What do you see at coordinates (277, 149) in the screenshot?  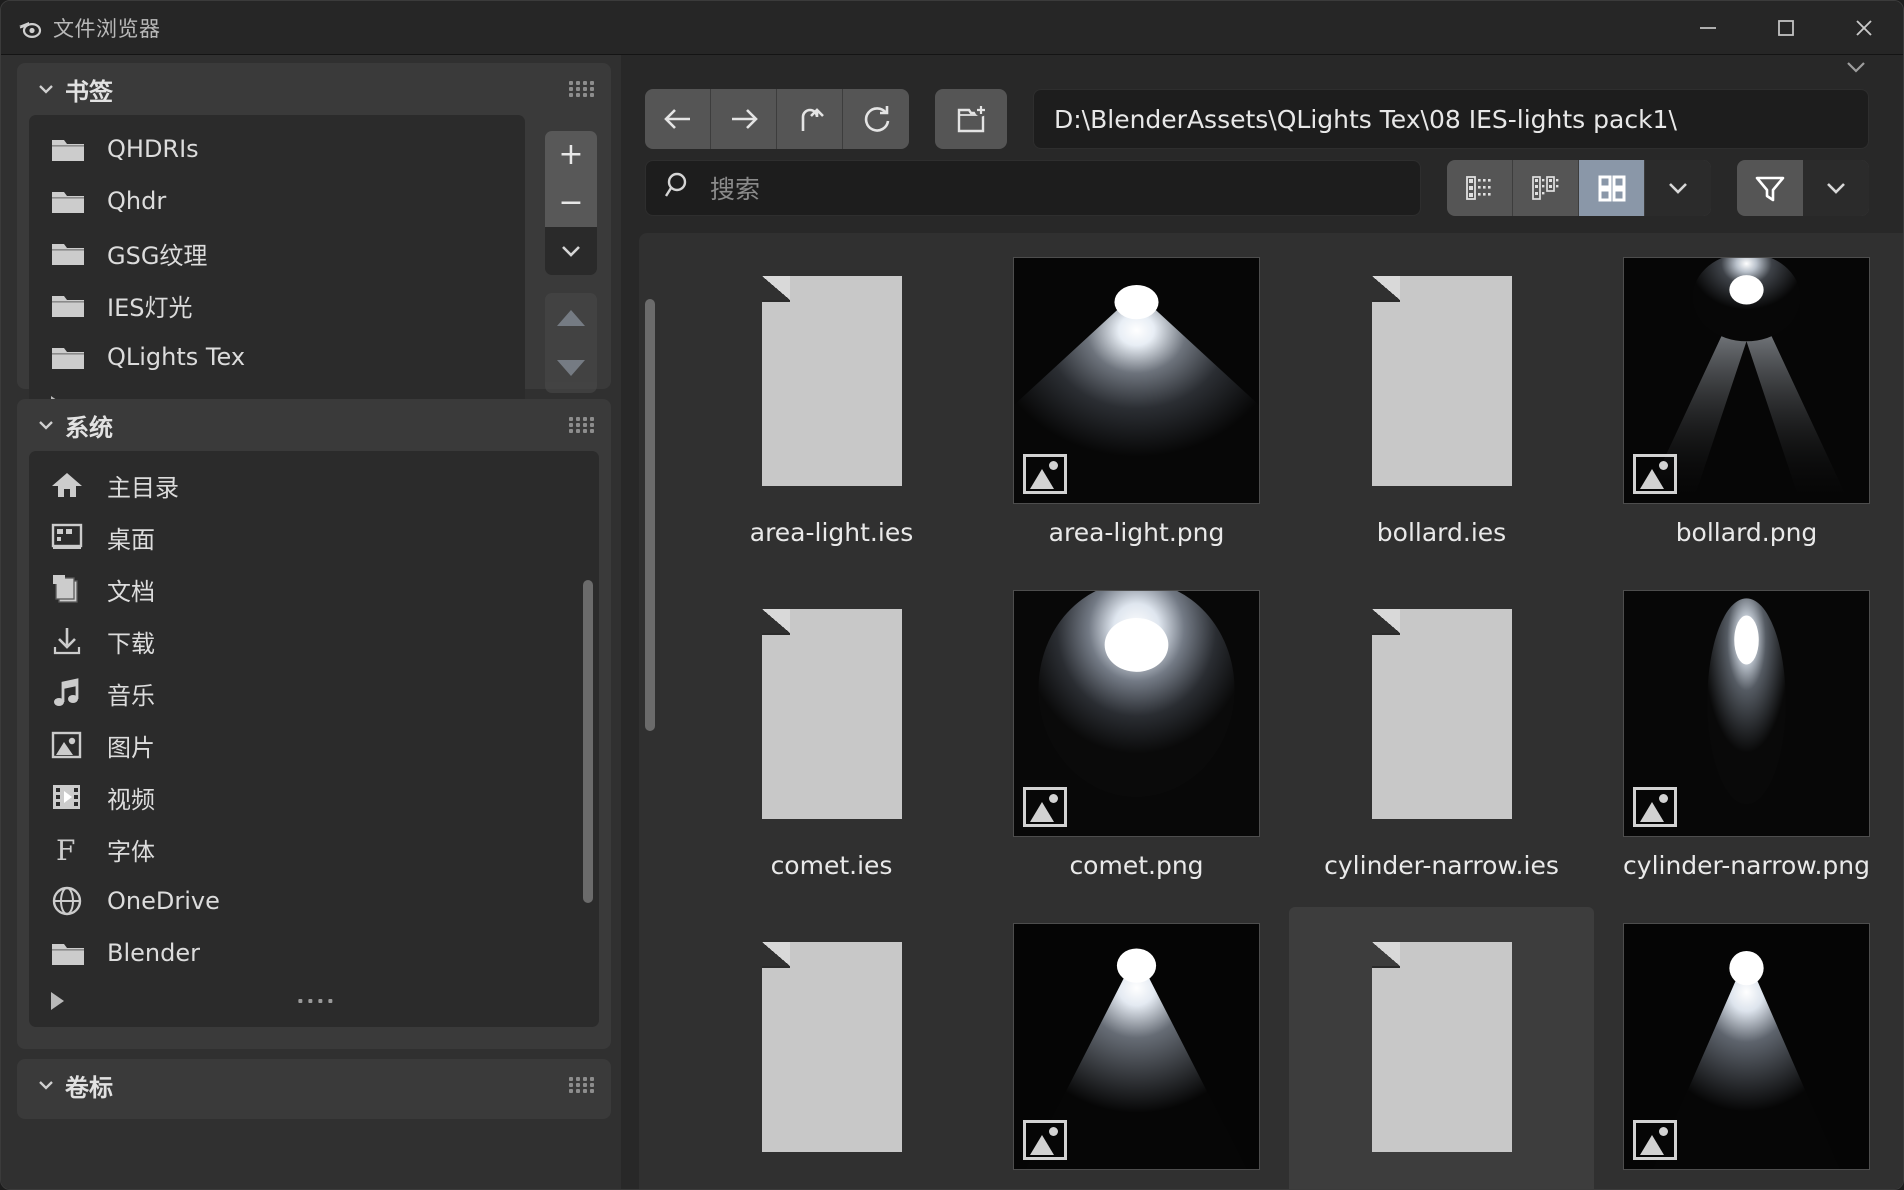 I see `bookmark-item: QHDRIs` at bounding box center [277, 149].